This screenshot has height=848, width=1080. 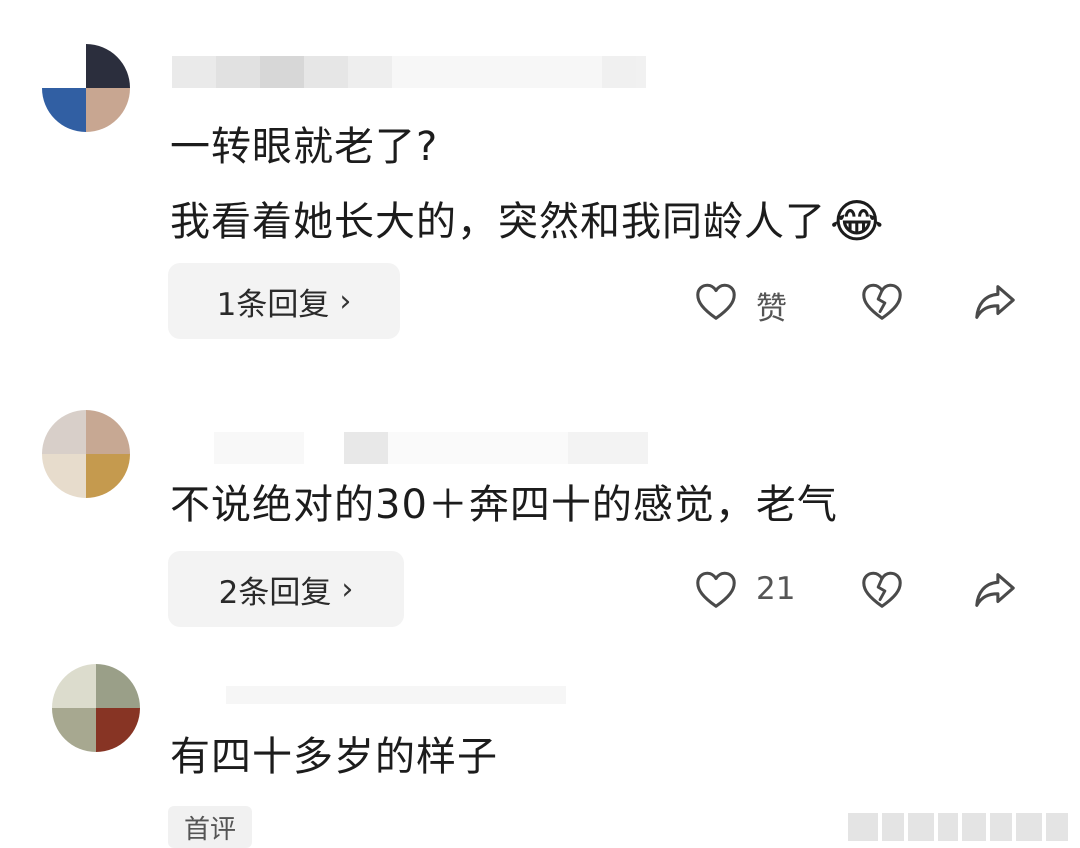 What do you see at coordinates (210, 827) in the screenshot?
I see `first-comment-tag: 首评` at bounding box center [210, 827].